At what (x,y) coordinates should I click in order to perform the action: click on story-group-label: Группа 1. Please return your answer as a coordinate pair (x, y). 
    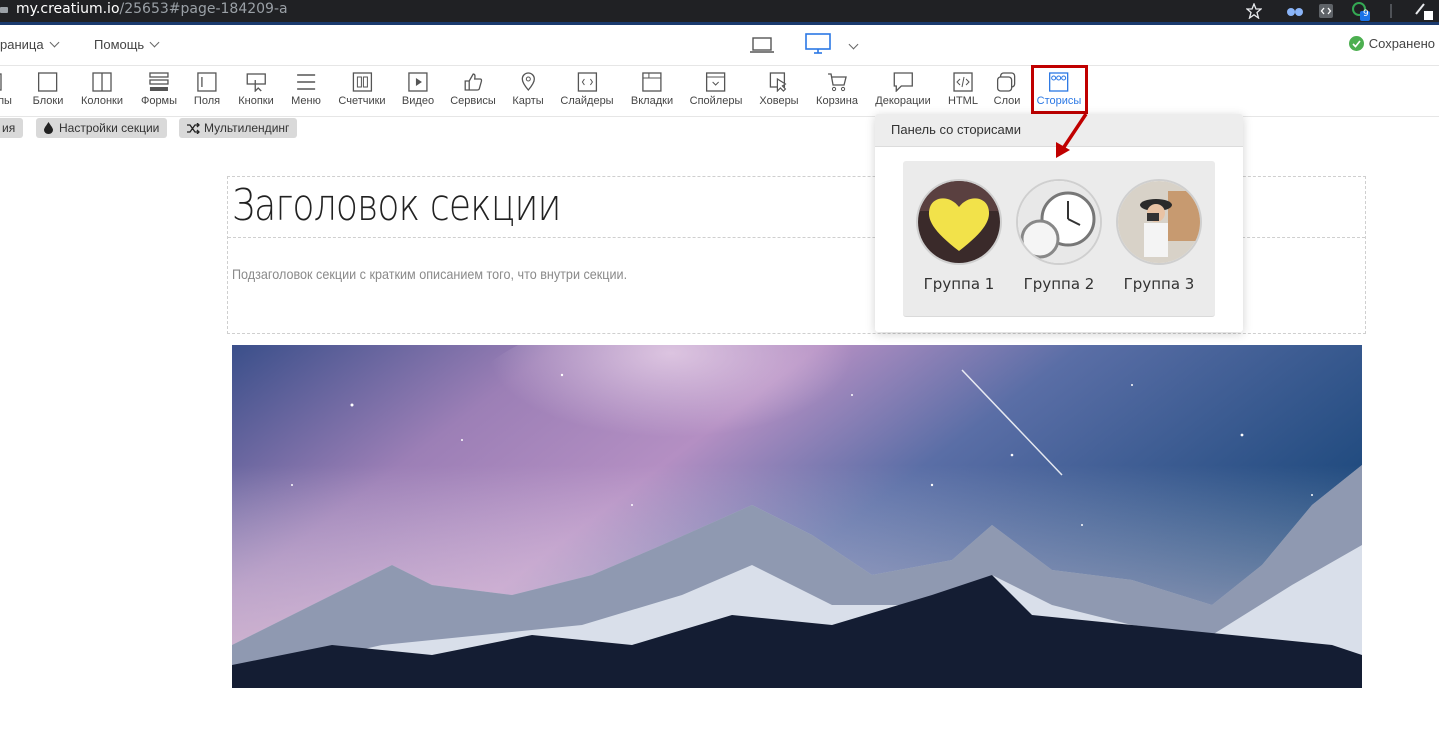
    Looking at the image, I should click on (959, 284).